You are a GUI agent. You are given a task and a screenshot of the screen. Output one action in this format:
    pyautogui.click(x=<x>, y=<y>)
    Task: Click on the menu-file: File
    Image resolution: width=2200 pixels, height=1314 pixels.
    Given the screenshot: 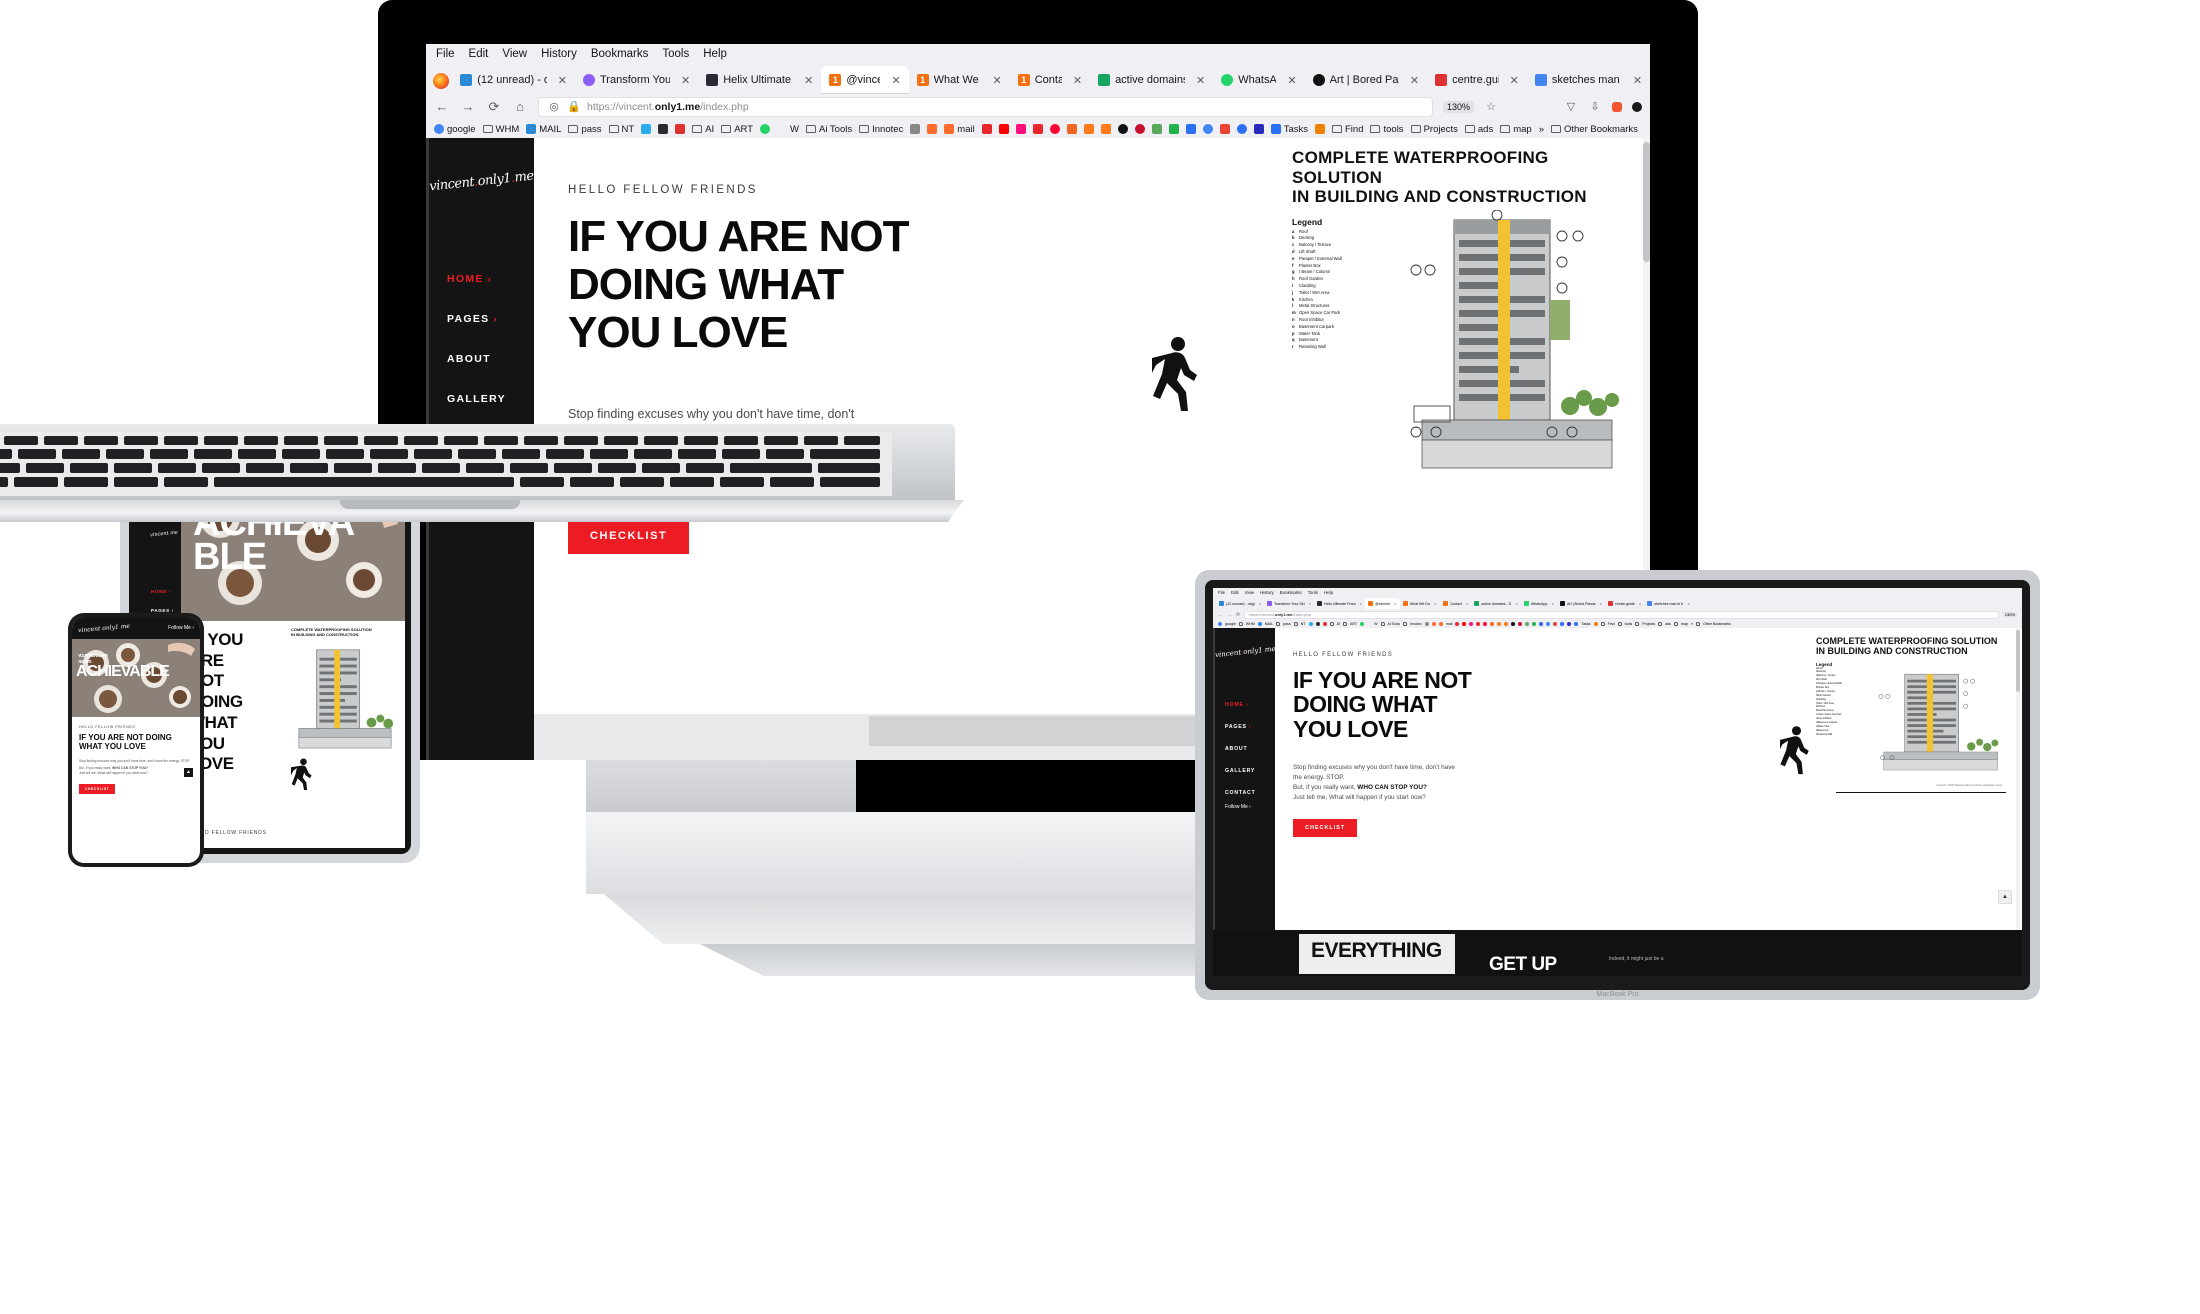 What is the action you would take?
    pyautogui.click(x=445, y=54)
    